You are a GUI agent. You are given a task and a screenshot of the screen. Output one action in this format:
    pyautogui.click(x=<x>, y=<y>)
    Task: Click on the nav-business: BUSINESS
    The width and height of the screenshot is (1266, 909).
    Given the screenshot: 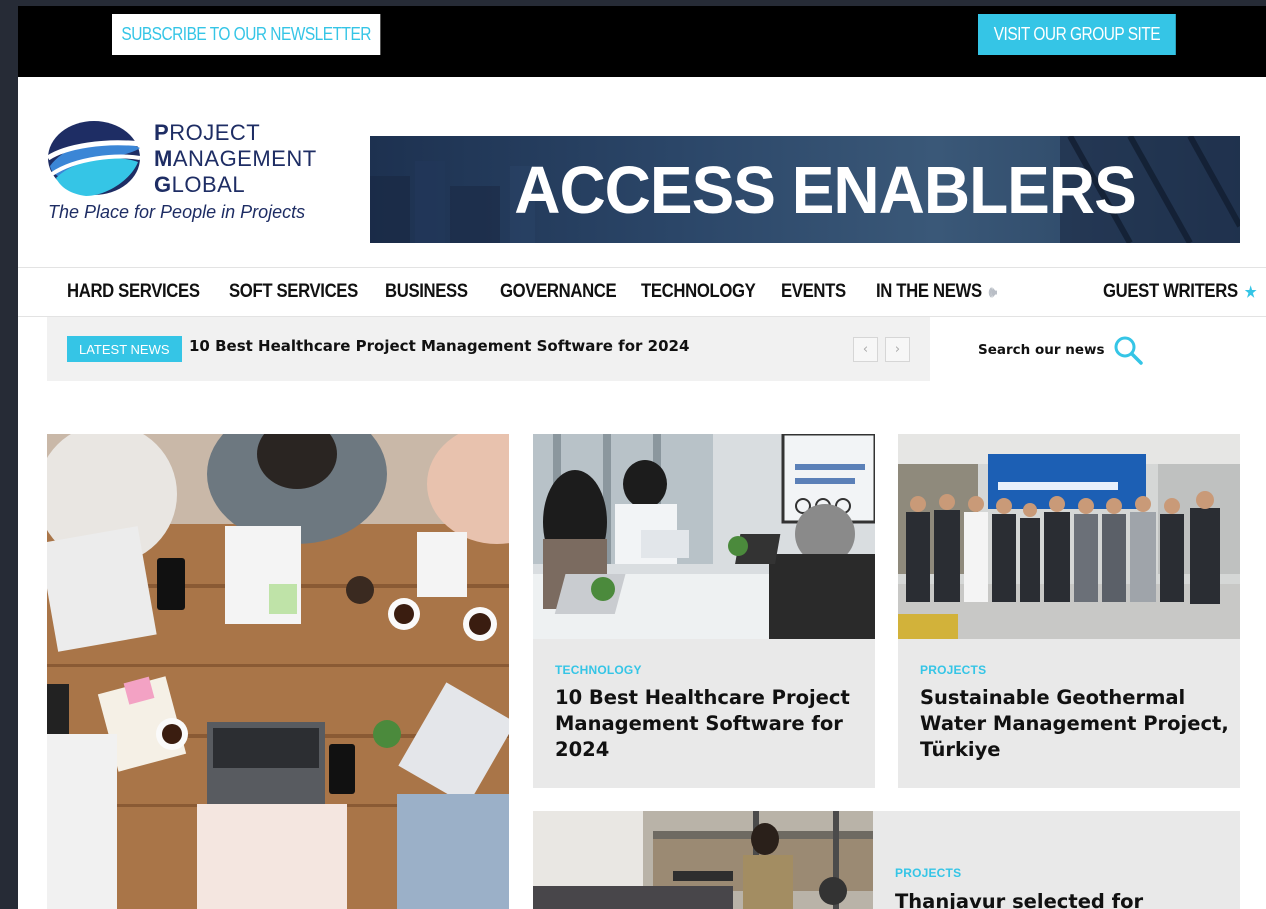 What is the action you would take?
    pyautogui.click(x=426, y=292)
    